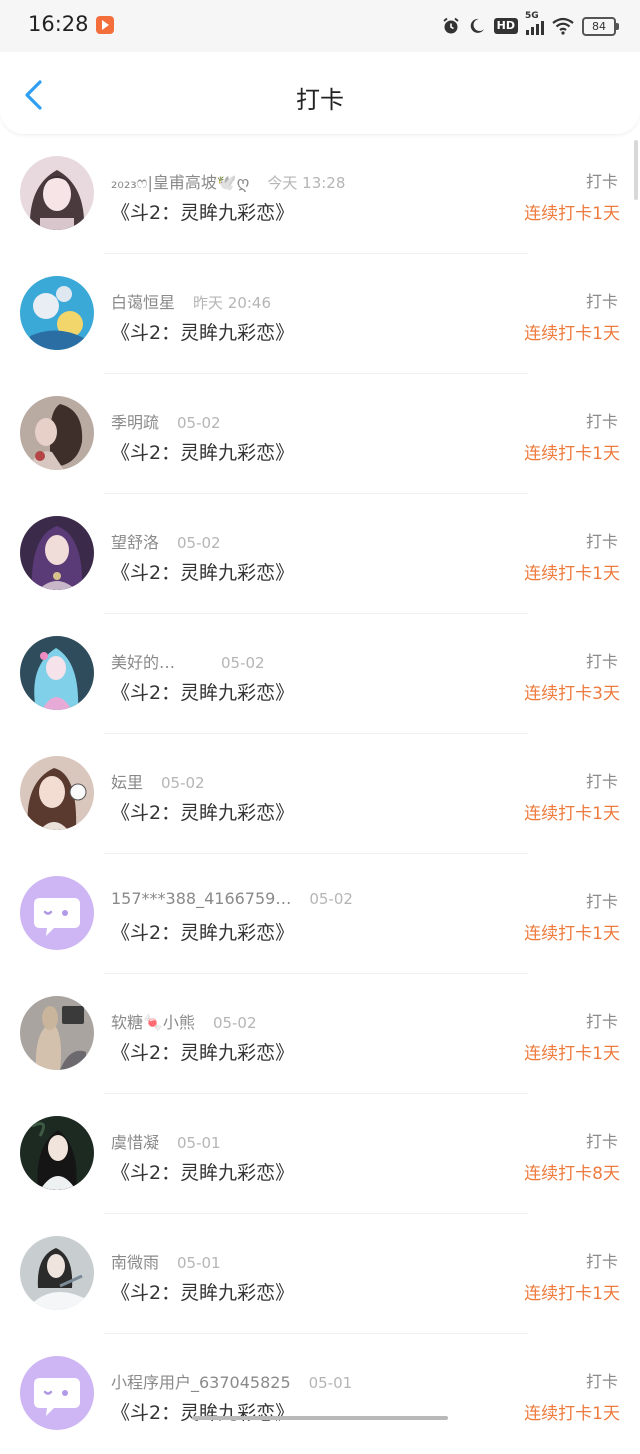  Describe the element at coordinates (529, 26) in the screenshot. I see `status-icons: HD 5G 84` at that location.